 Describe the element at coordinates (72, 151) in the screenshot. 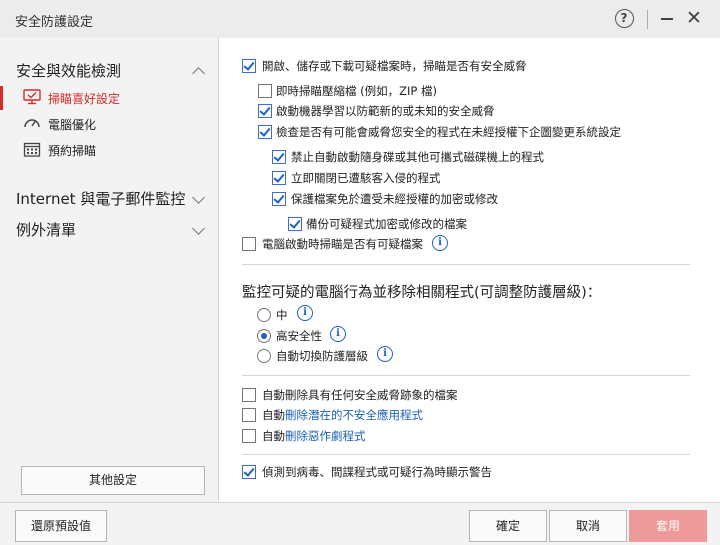

I see `sidebar-item-label: 預約掃瞄` at that location.